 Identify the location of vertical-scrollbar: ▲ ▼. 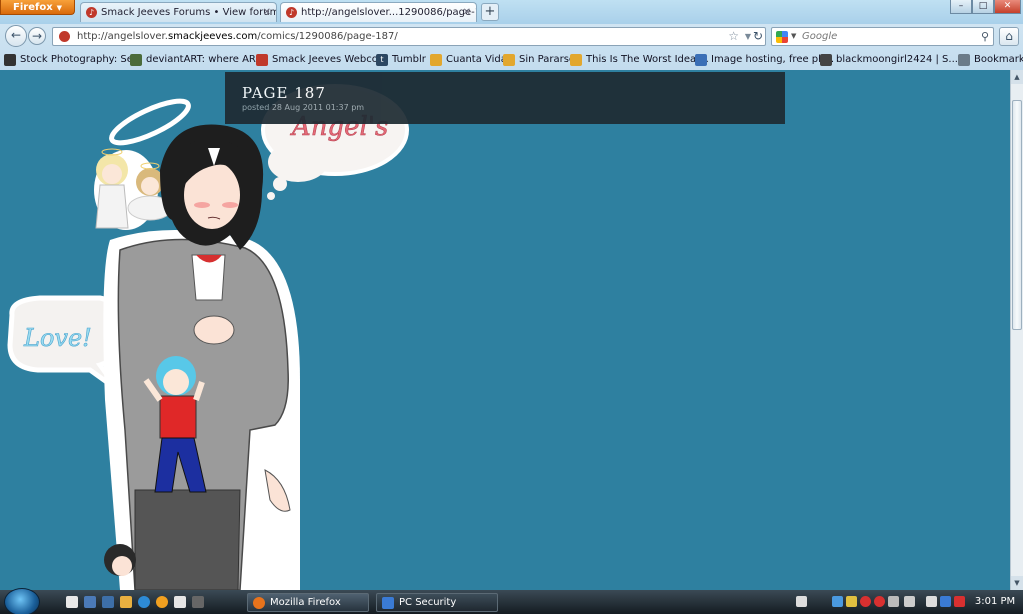
(1016, 330).